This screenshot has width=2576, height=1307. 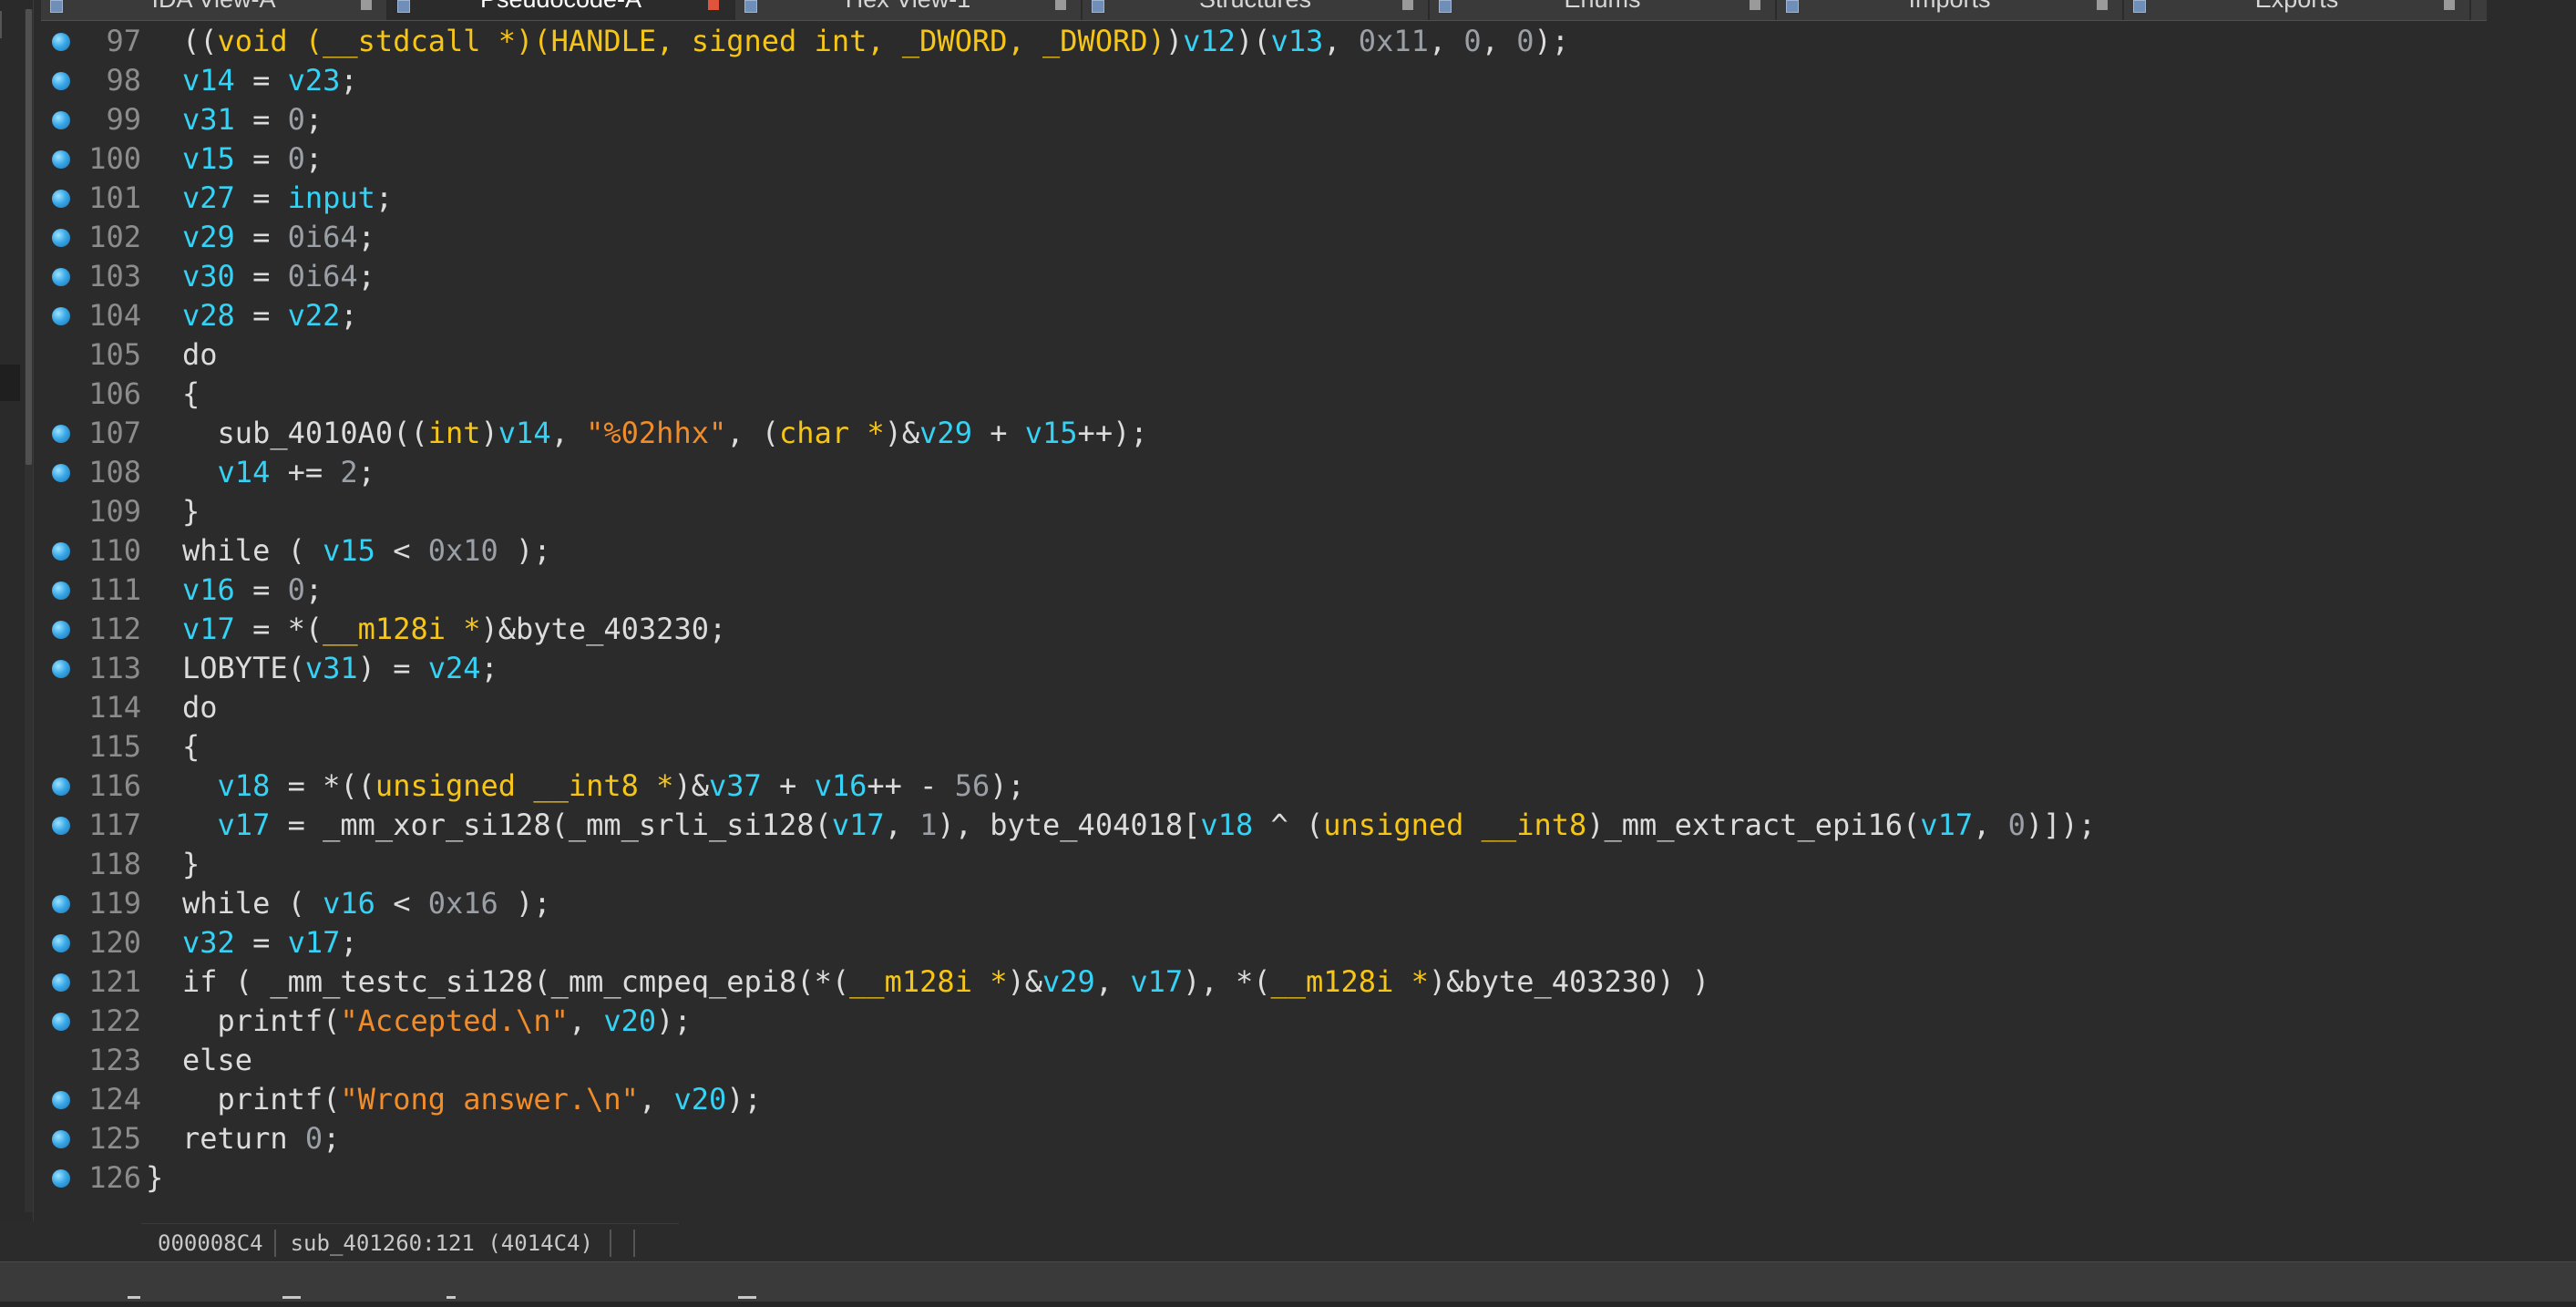 I want to click on line-code: v29 = 0i64;, so click(x=278, y=238).